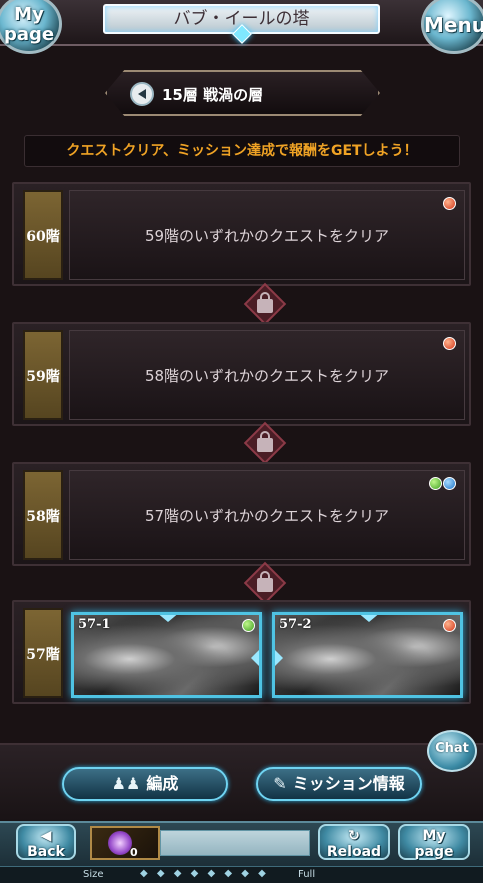 The width and height of the screenshot is (483, 883). What do you see at coordinates (126, 783) in the screenshot?
I see `party-icon: ♟♟` at bounding box center [126, 783].